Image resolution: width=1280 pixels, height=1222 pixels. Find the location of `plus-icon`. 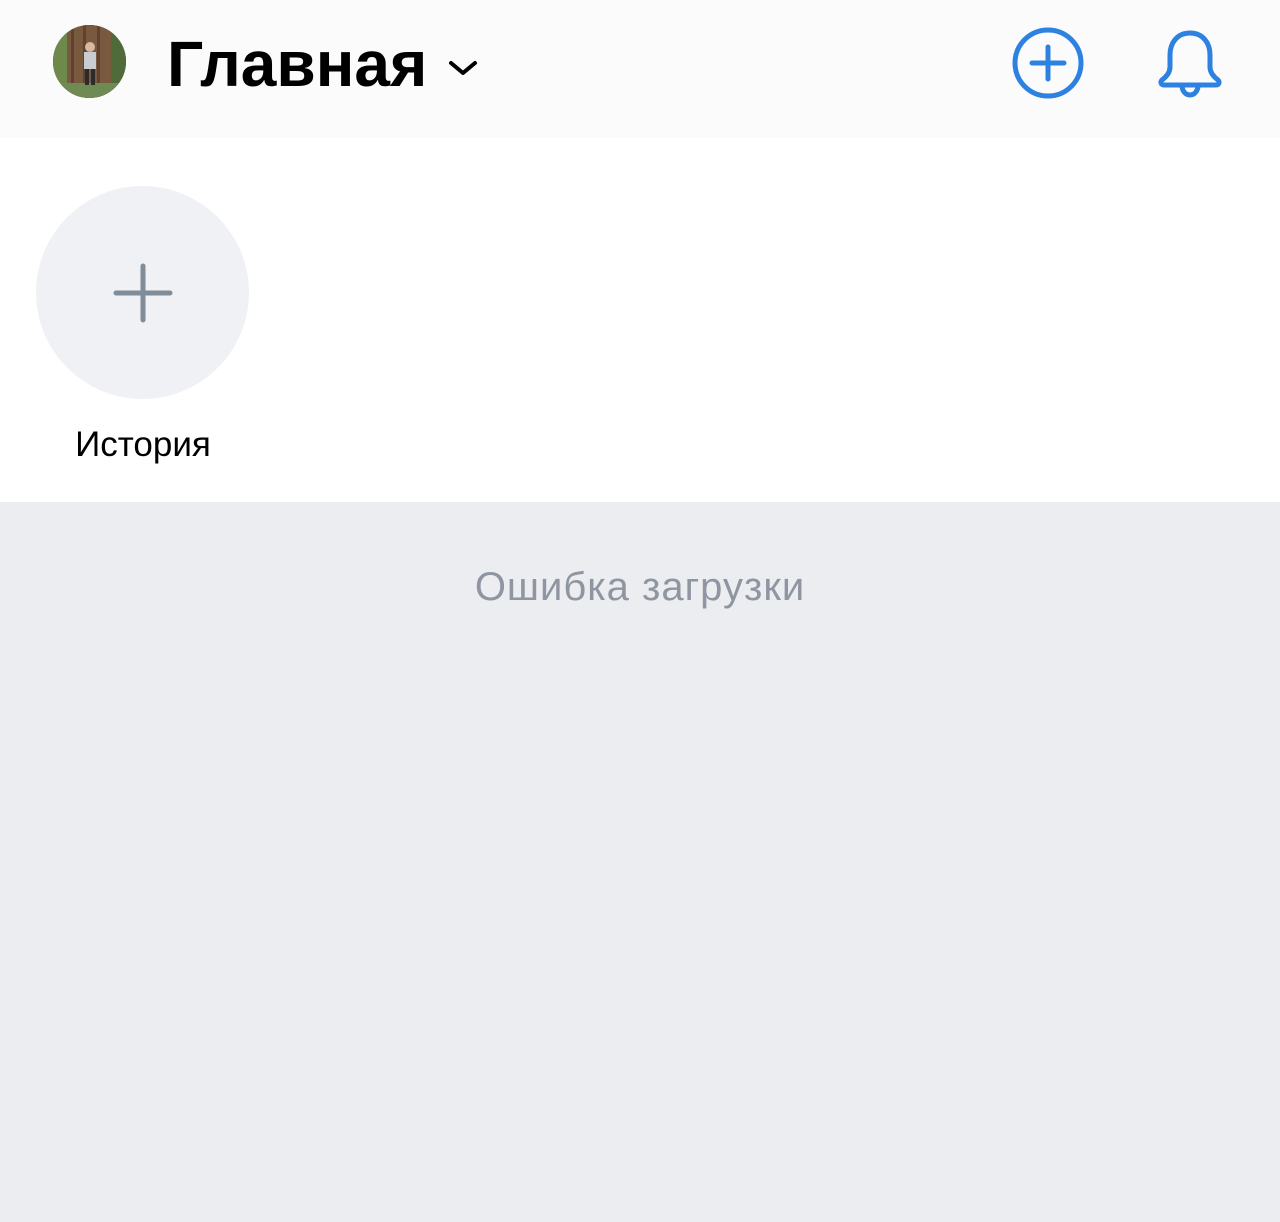

plus-icon is located at coordinates (142, 292).